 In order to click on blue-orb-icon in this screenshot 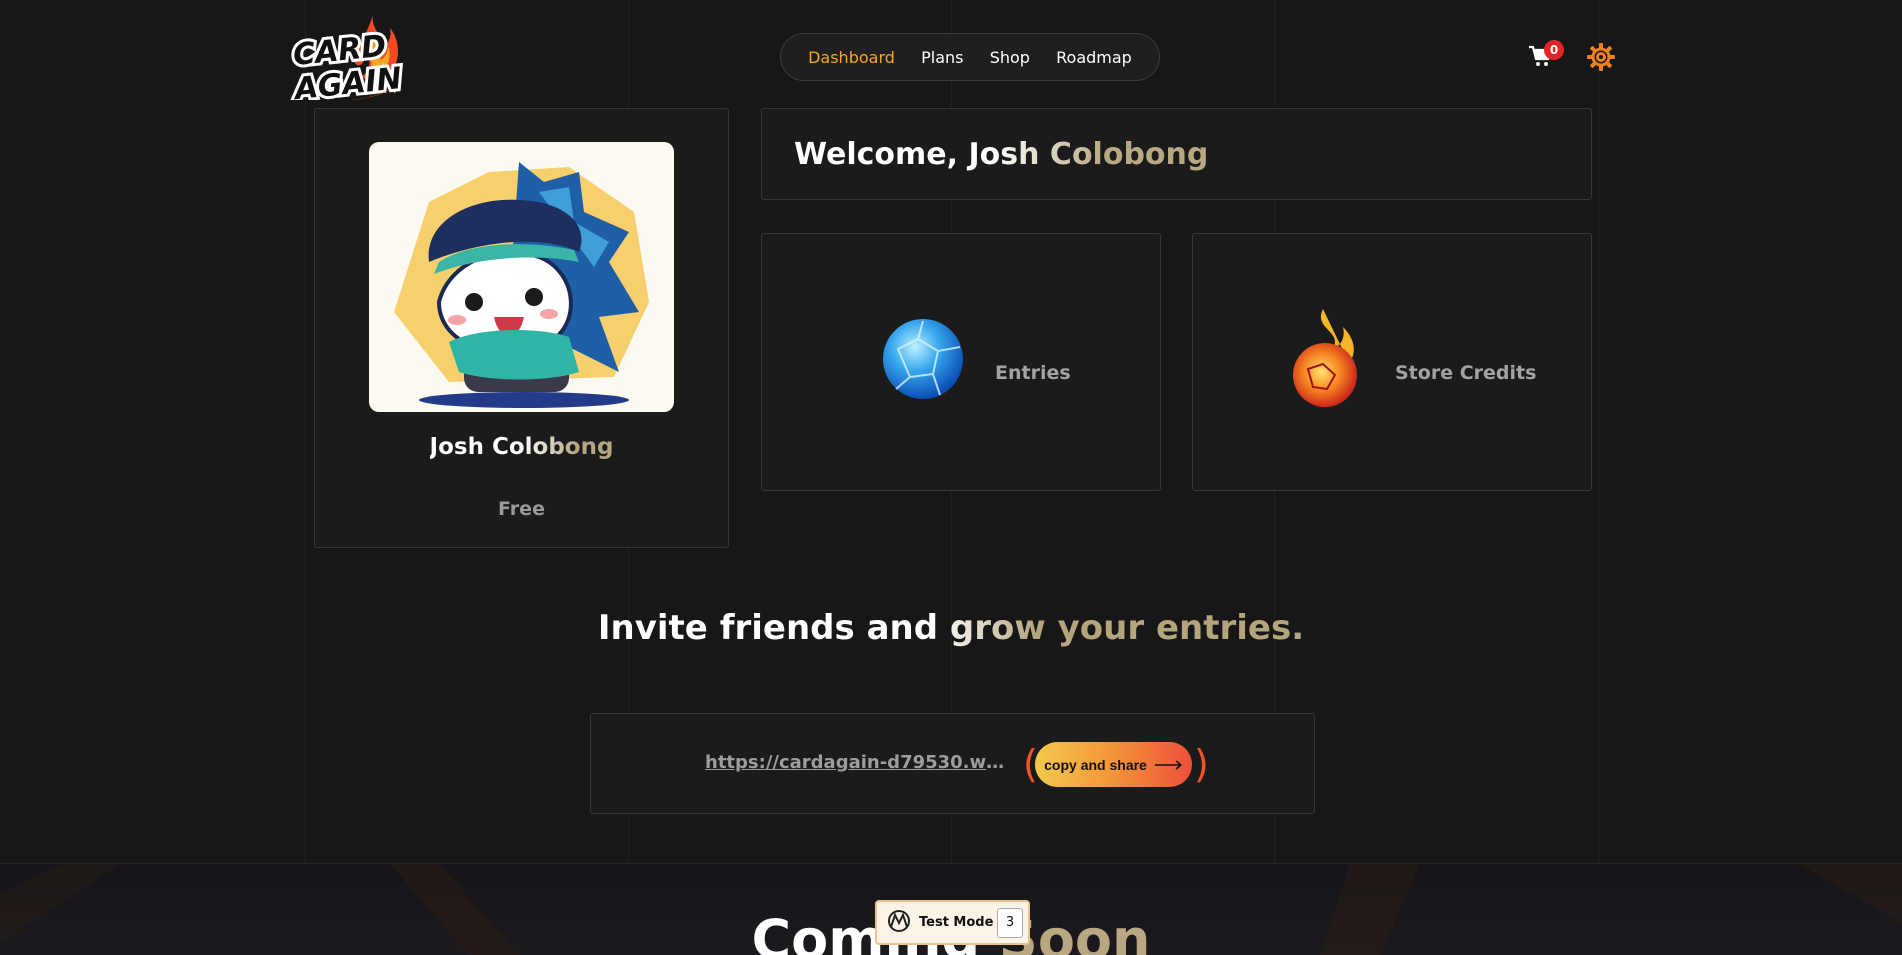, I will do `click(923, 359)`.